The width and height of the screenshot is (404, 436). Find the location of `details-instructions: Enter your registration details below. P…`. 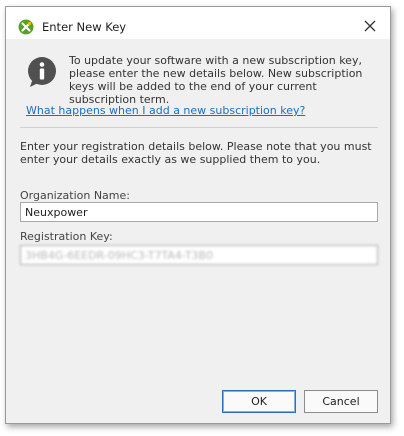

details-instructions: Enter your registration details below. P… is located at coordinates (196, 153).